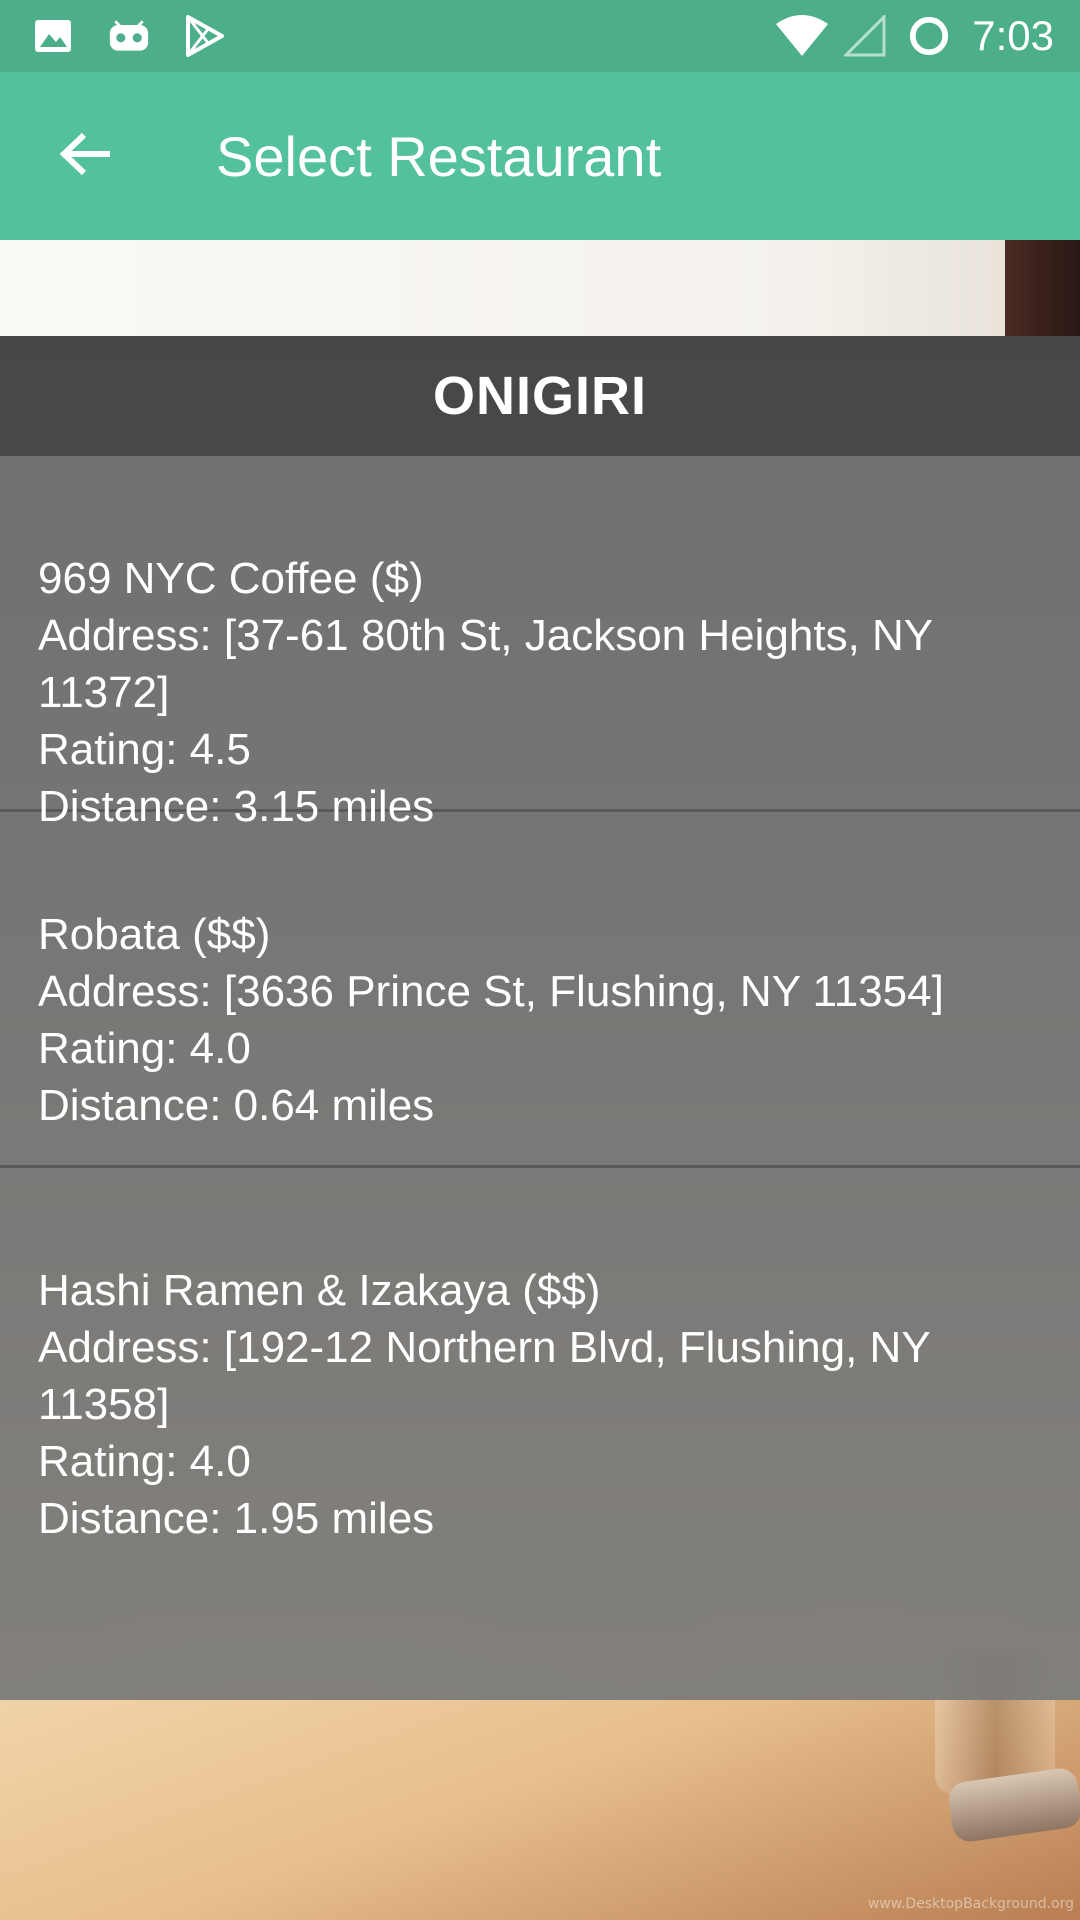 Image resolution: width=1080 pixels, height=1920 pixels. I want to click on status-time: 7:03, so click(1013, 35).